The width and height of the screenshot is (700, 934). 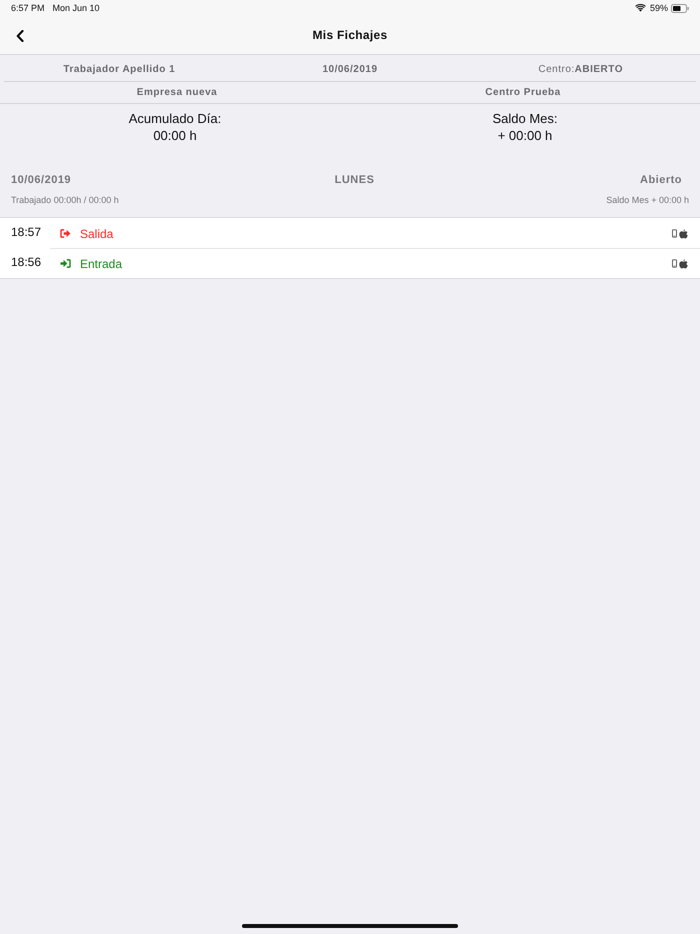 I want to click on entry-type: Entrada, so click(x=101, y=263).